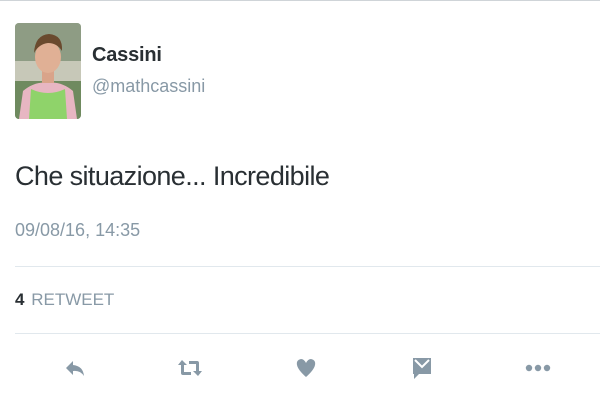 This screenshot has height=400, width=600. Describe the element at coordinates (300, 0) in the screenshot. I see `top-border` at that location.